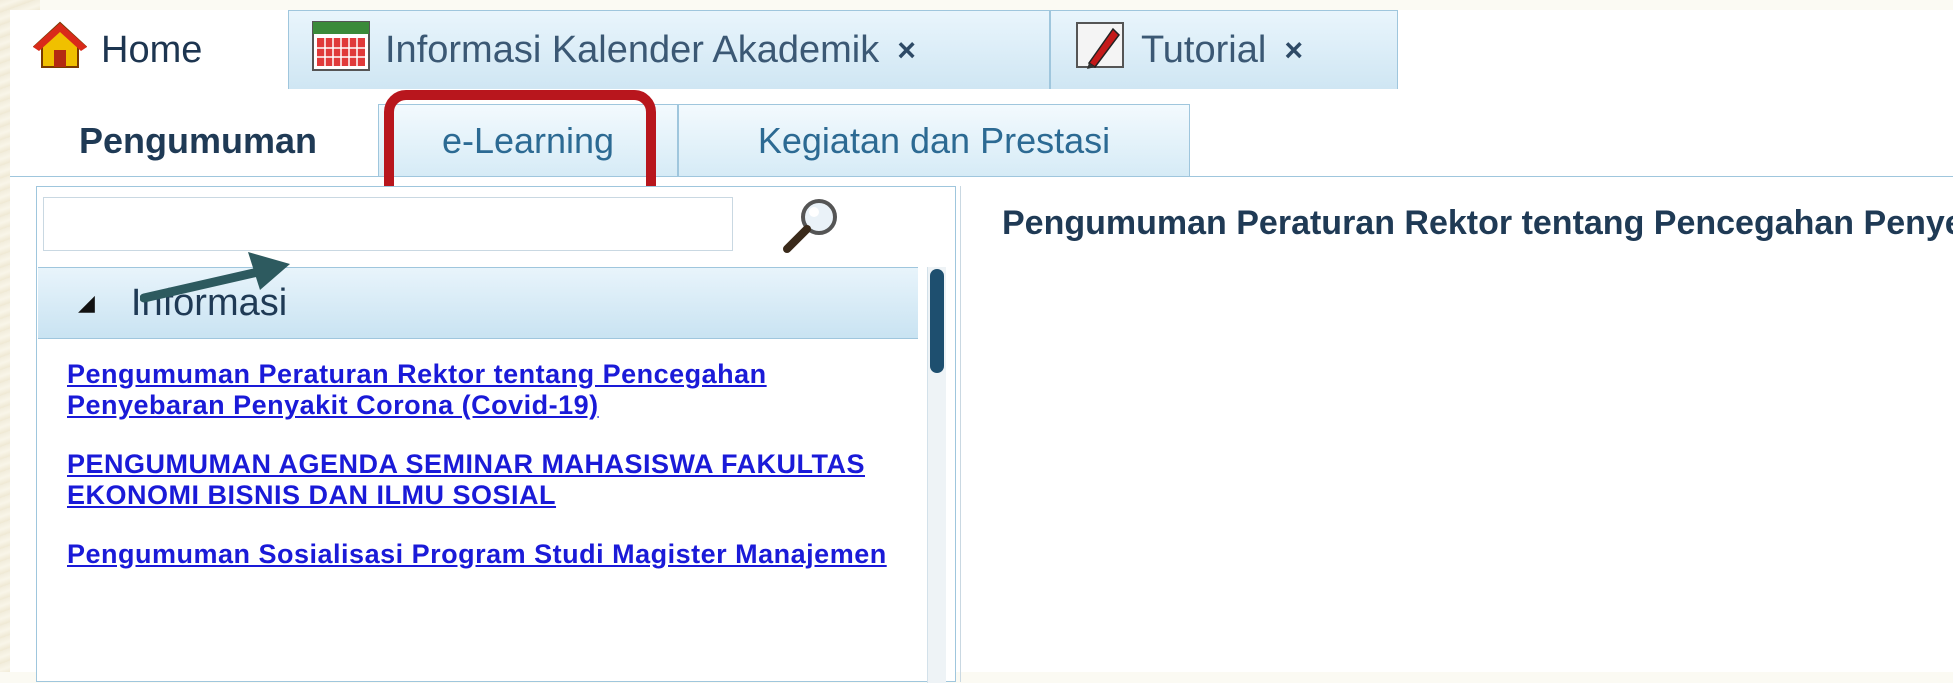  What do you see at coordinates (1100, 50) in the screenshot?
I see `pen-icon` at bounding box center [1100, 50].